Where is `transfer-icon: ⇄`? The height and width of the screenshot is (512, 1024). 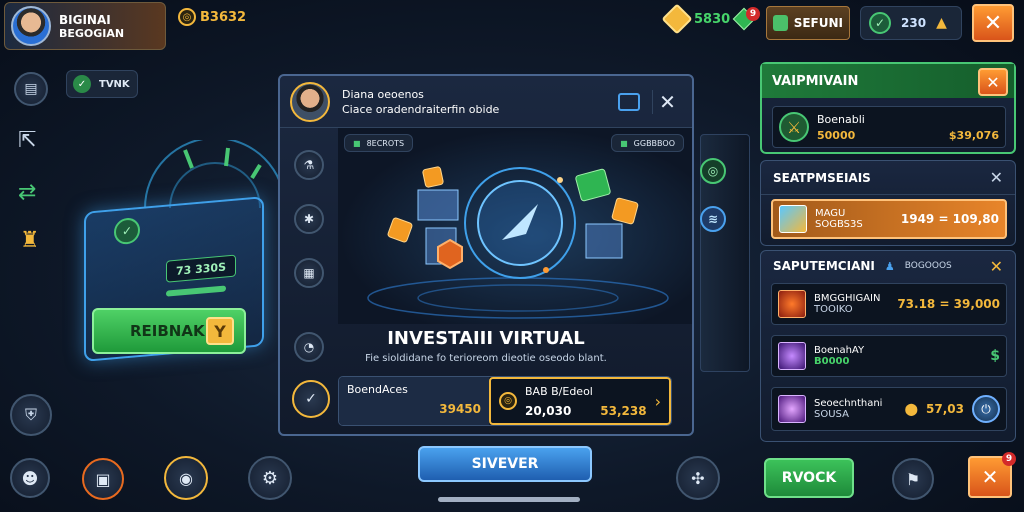
transfer-icon: ⇄ is located at coordinates (27, 192).